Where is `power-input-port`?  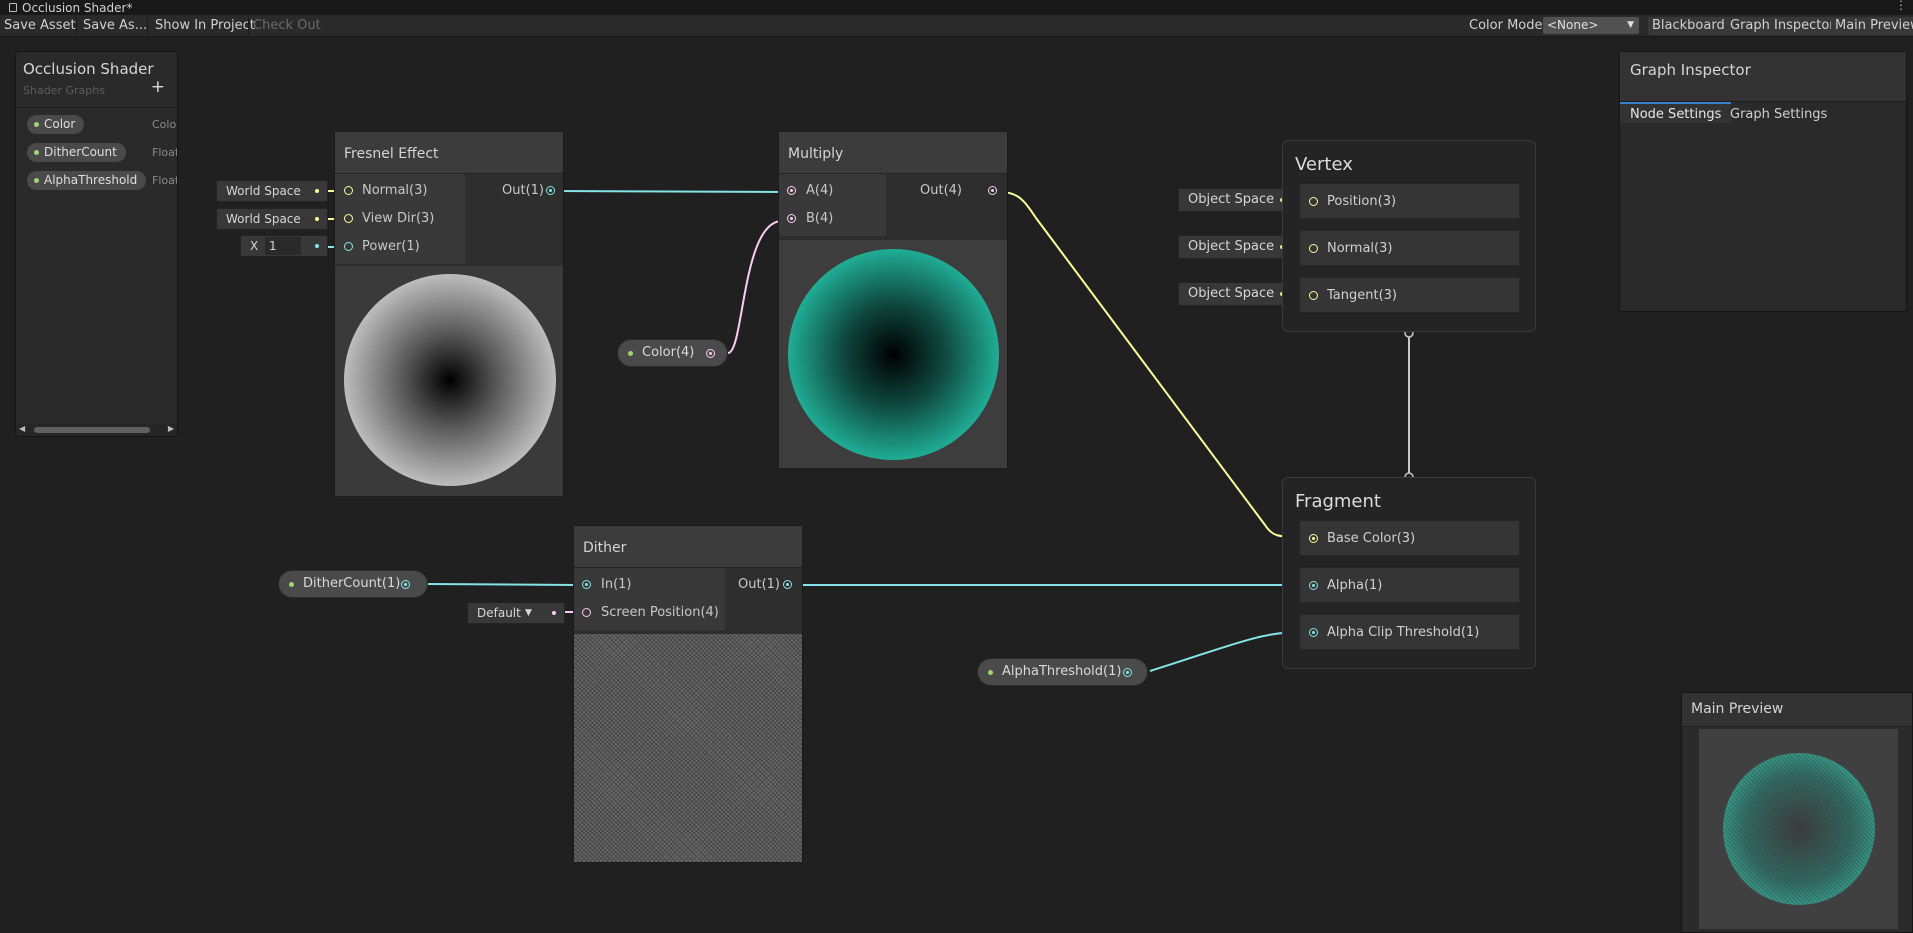 power-input-port is located at coordinates (348, 246).